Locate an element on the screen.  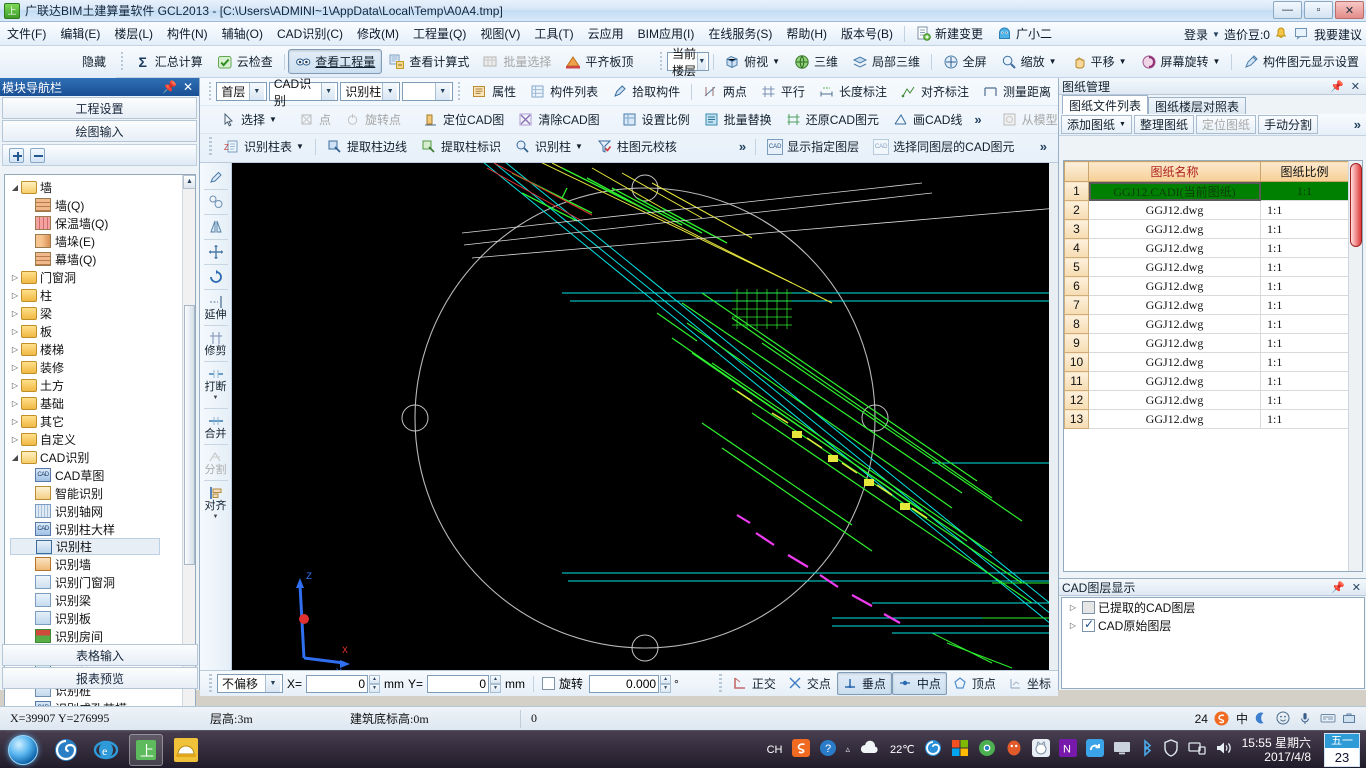
menu-modify: 修改(M) is located at coordinates (378, 33).